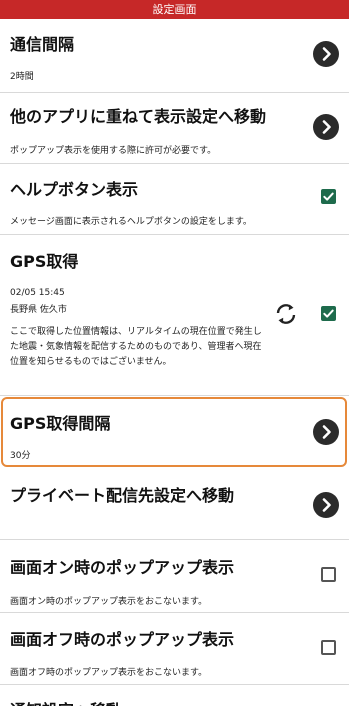 This screenshot has width=349, height=706. Describe the element at coordinates (122, 567) in the screenshot. I see `setting-title: 画面オン時のポップアップ表示` at that location.